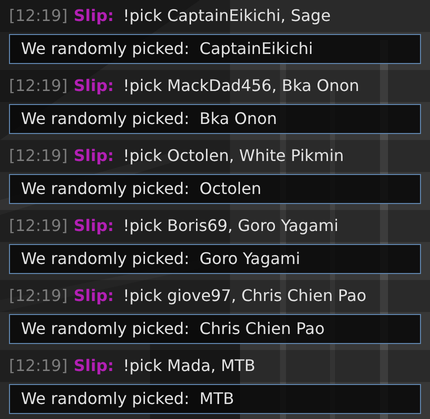 The height and width of the screenshot is (419, 430). I want to click on chat-message: !pick giove97, Chris Chien Pao, so click(244, 296).